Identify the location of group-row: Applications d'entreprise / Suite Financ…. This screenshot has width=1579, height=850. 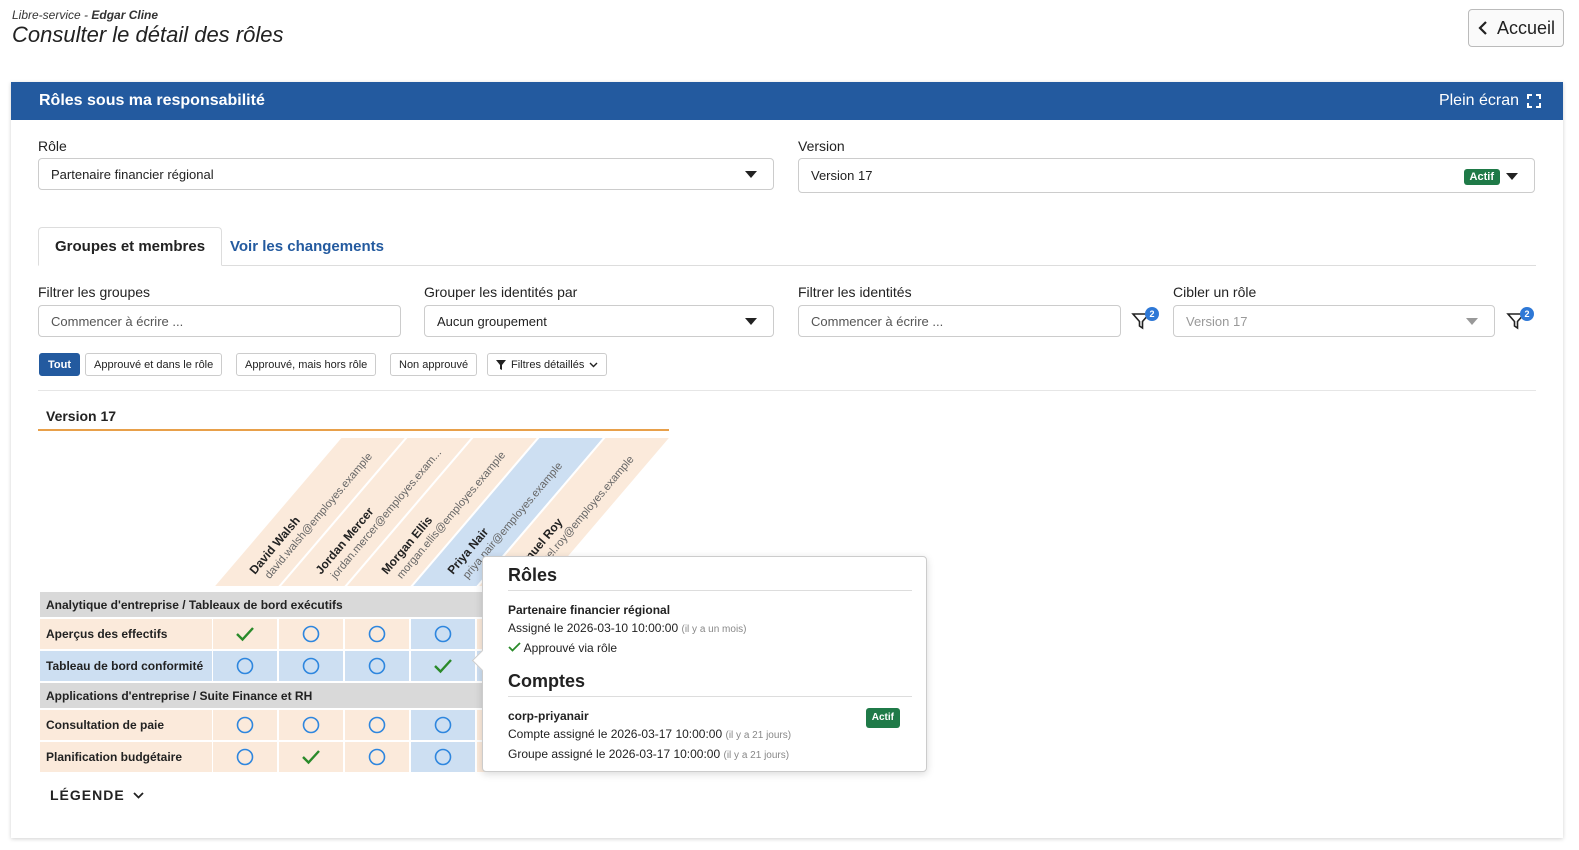
(291, 695).